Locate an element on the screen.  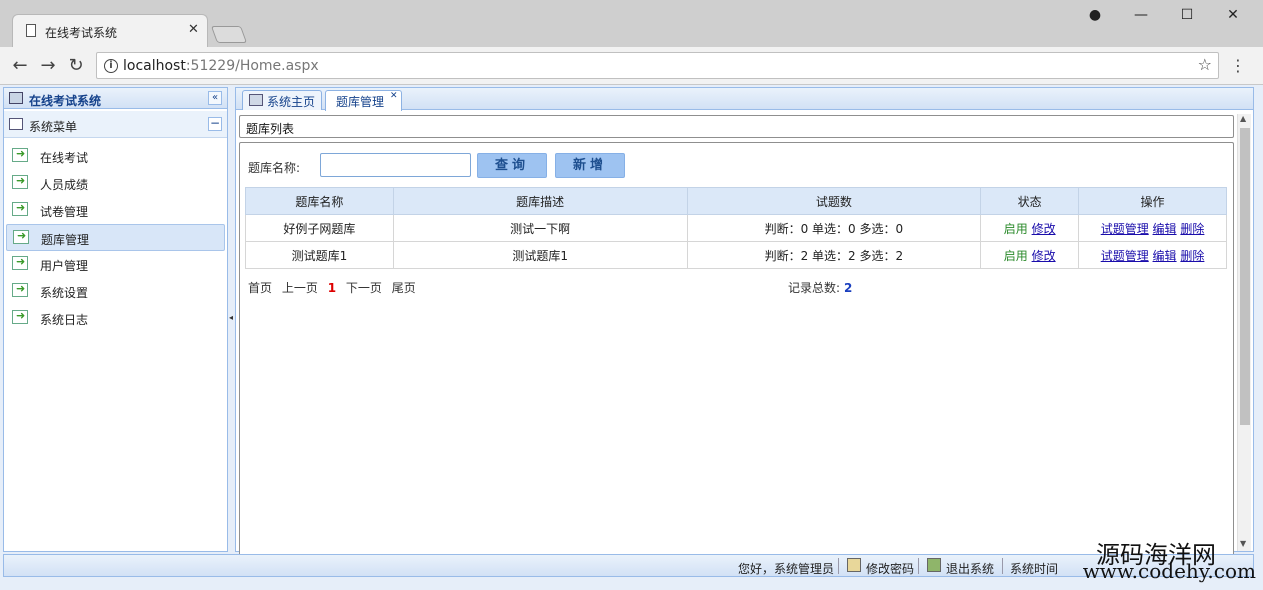
splitter-arrow-icon: ◂ is located at coordinates (231, 317).